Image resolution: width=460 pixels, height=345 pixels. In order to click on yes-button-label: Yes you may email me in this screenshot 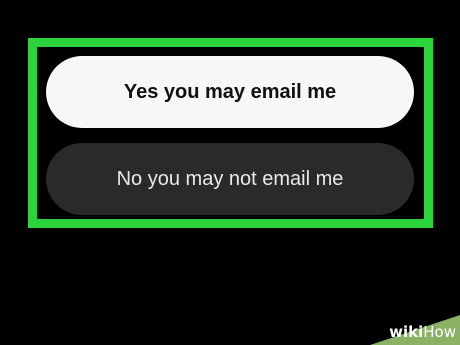, I will do `click(230, 91)`.